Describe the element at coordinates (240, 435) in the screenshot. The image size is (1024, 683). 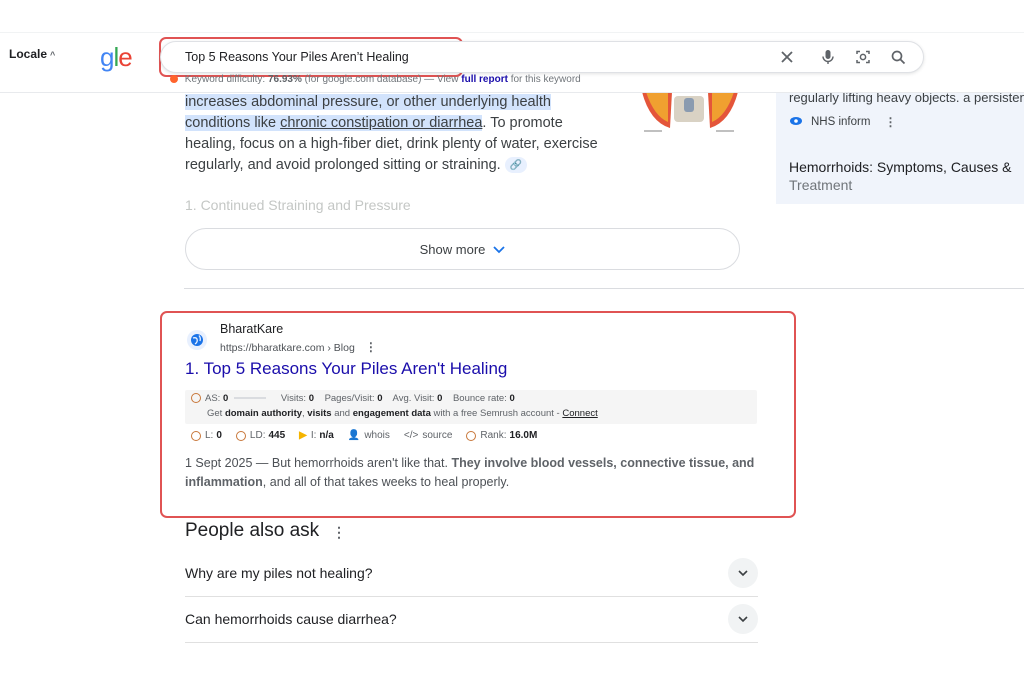
I see `ld-ring-icon` at that location.